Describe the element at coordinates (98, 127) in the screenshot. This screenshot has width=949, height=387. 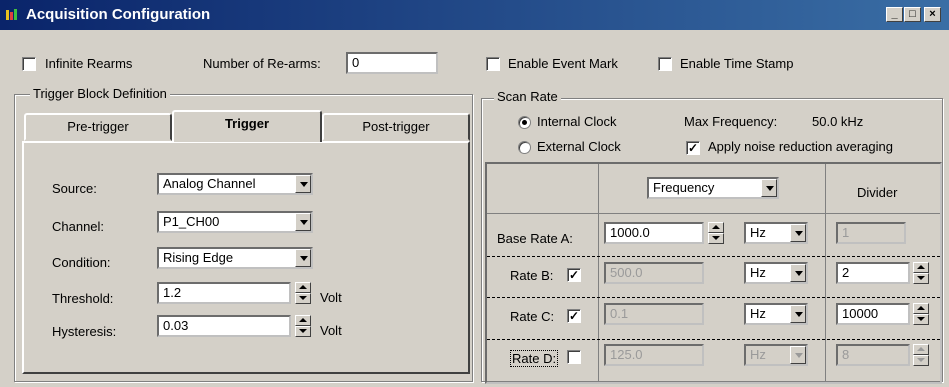
I see `tab-pre-trigger: Pre-trigger` at that location.